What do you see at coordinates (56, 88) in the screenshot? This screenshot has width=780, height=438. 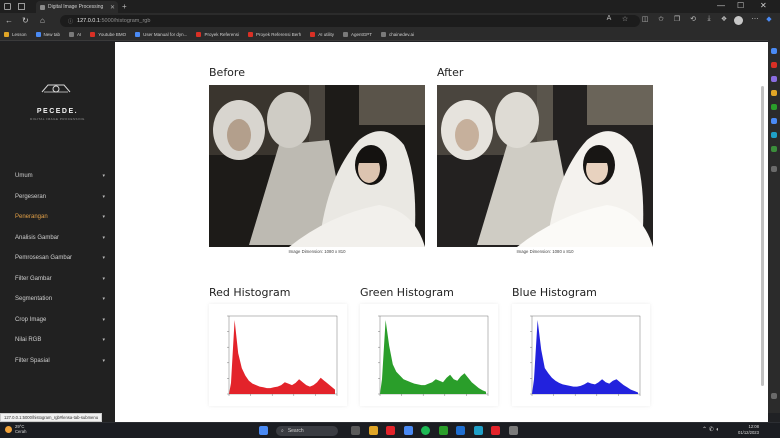 I see `camera-logo-icon` at bounding box center [56, 88].